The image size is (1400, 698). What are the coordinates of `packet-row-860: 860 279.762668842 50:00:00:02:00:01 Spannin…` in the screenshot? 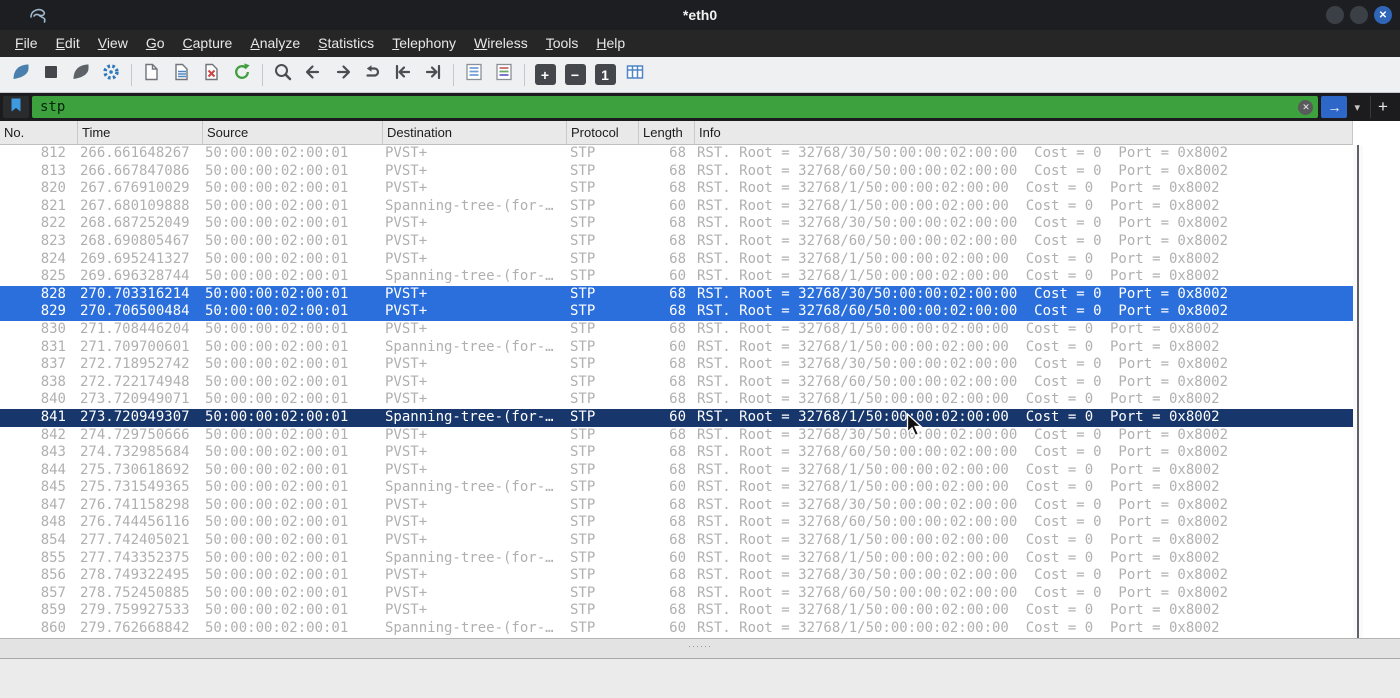 It's located at (676, 629).